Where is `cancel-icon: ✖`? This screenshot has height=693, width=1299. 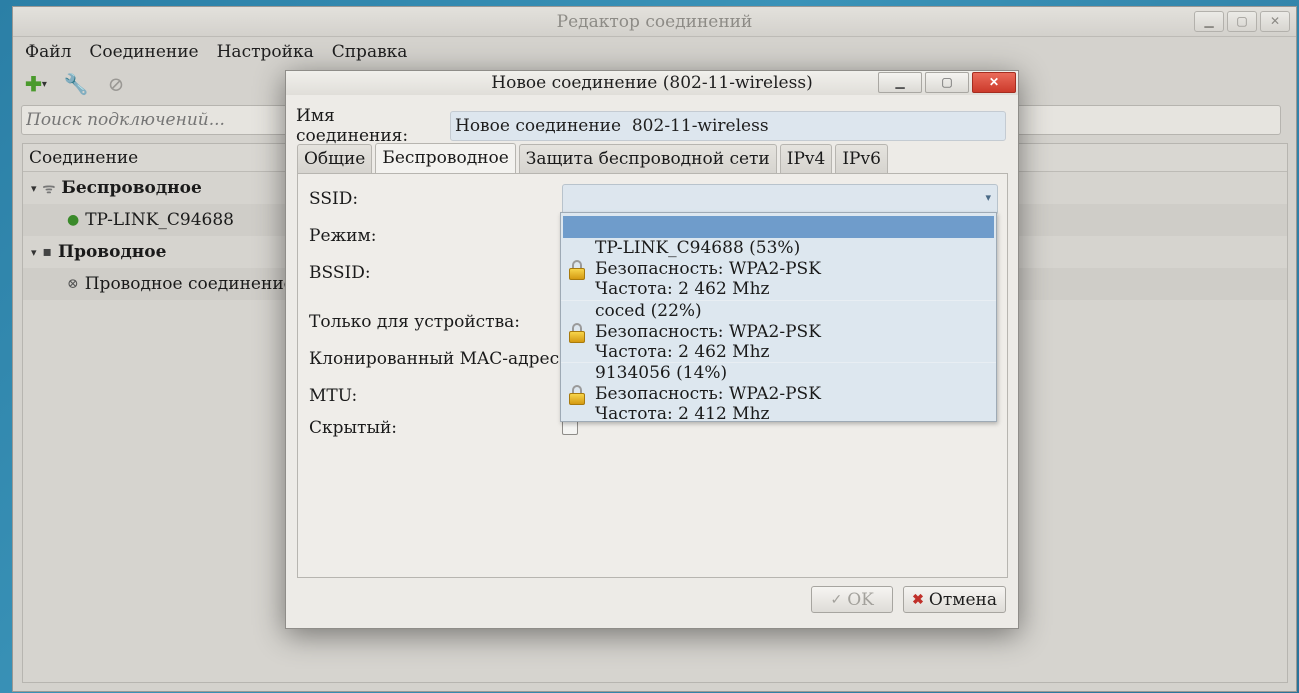
cancel-icon: ✖ is located at coordinates (918, 599).